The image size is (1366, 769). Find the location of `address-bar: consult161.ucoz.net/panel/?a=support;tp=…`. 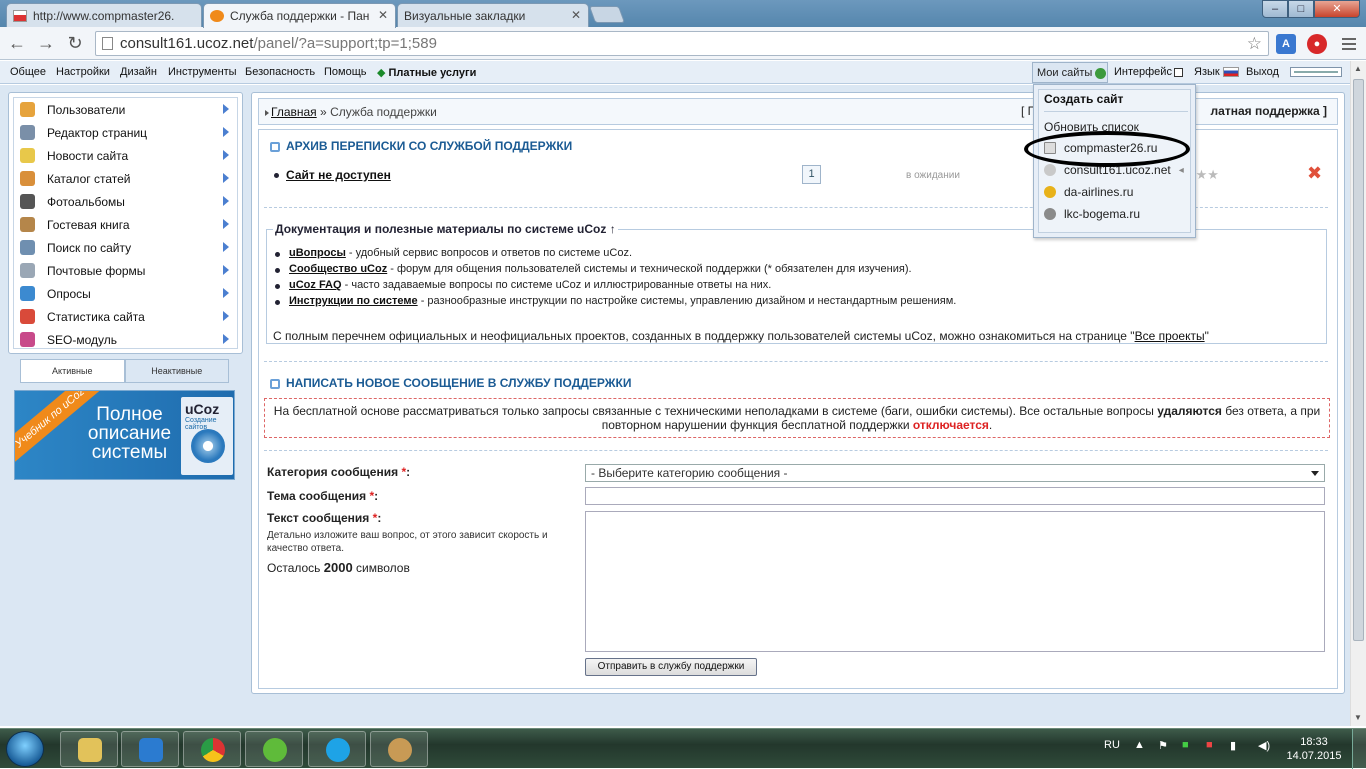

address-bar: consult161.ucoz.net/panel/?a=support;tp=… is located at coordinates (682, 43).